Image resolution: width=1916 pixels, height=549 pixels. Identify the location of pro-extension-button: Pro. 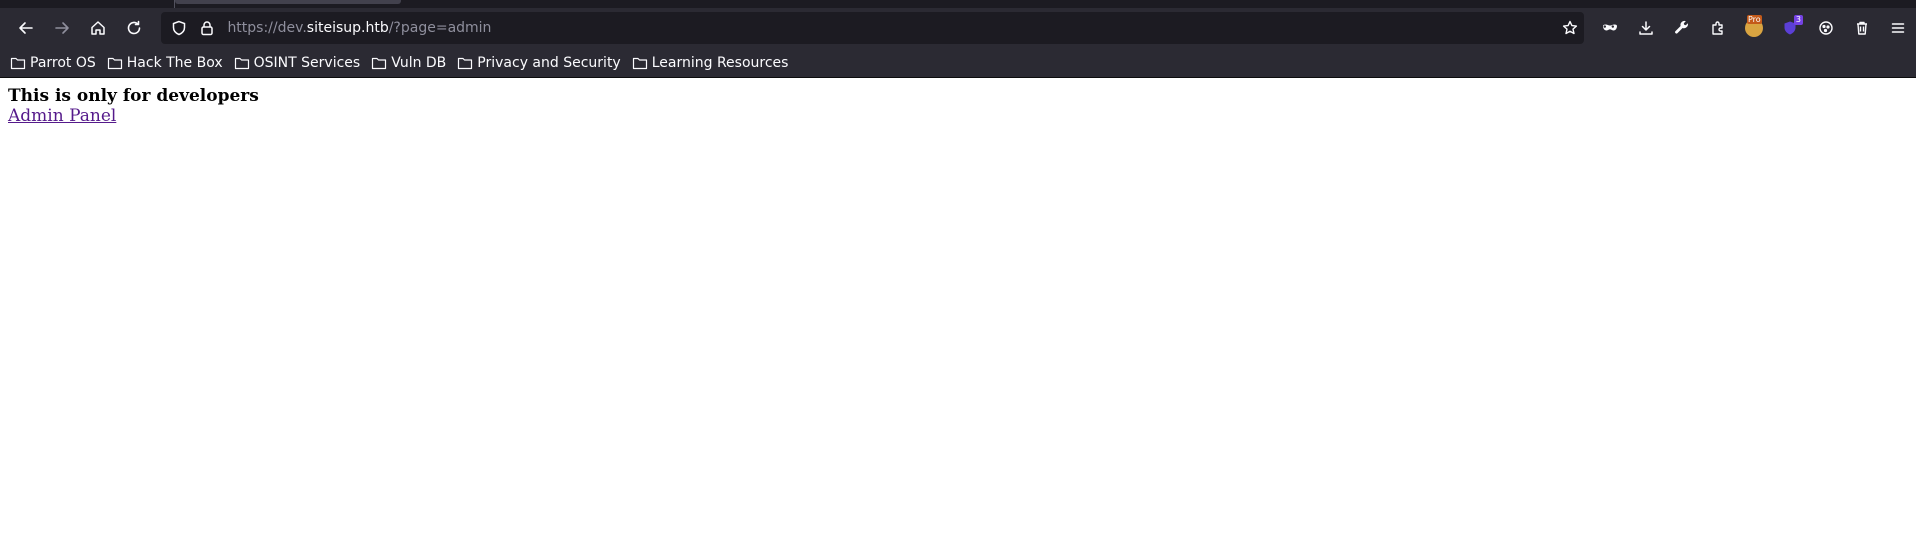
(1754, 28).